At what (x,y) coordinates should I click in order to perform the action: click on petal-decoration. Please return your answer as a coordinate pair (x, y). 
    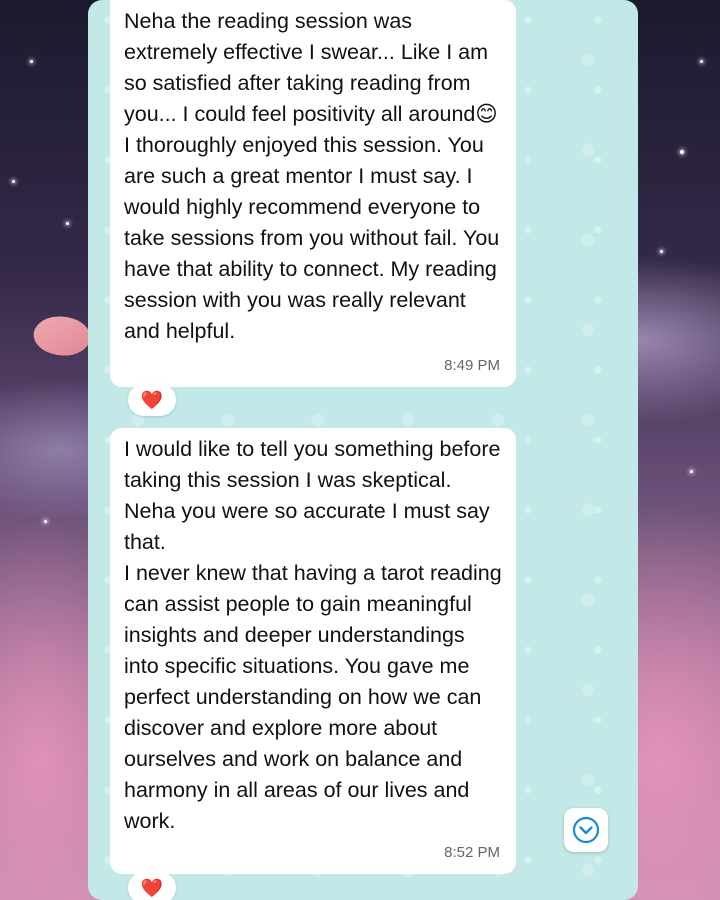
    Looking at the image, I should click on (62, 336).